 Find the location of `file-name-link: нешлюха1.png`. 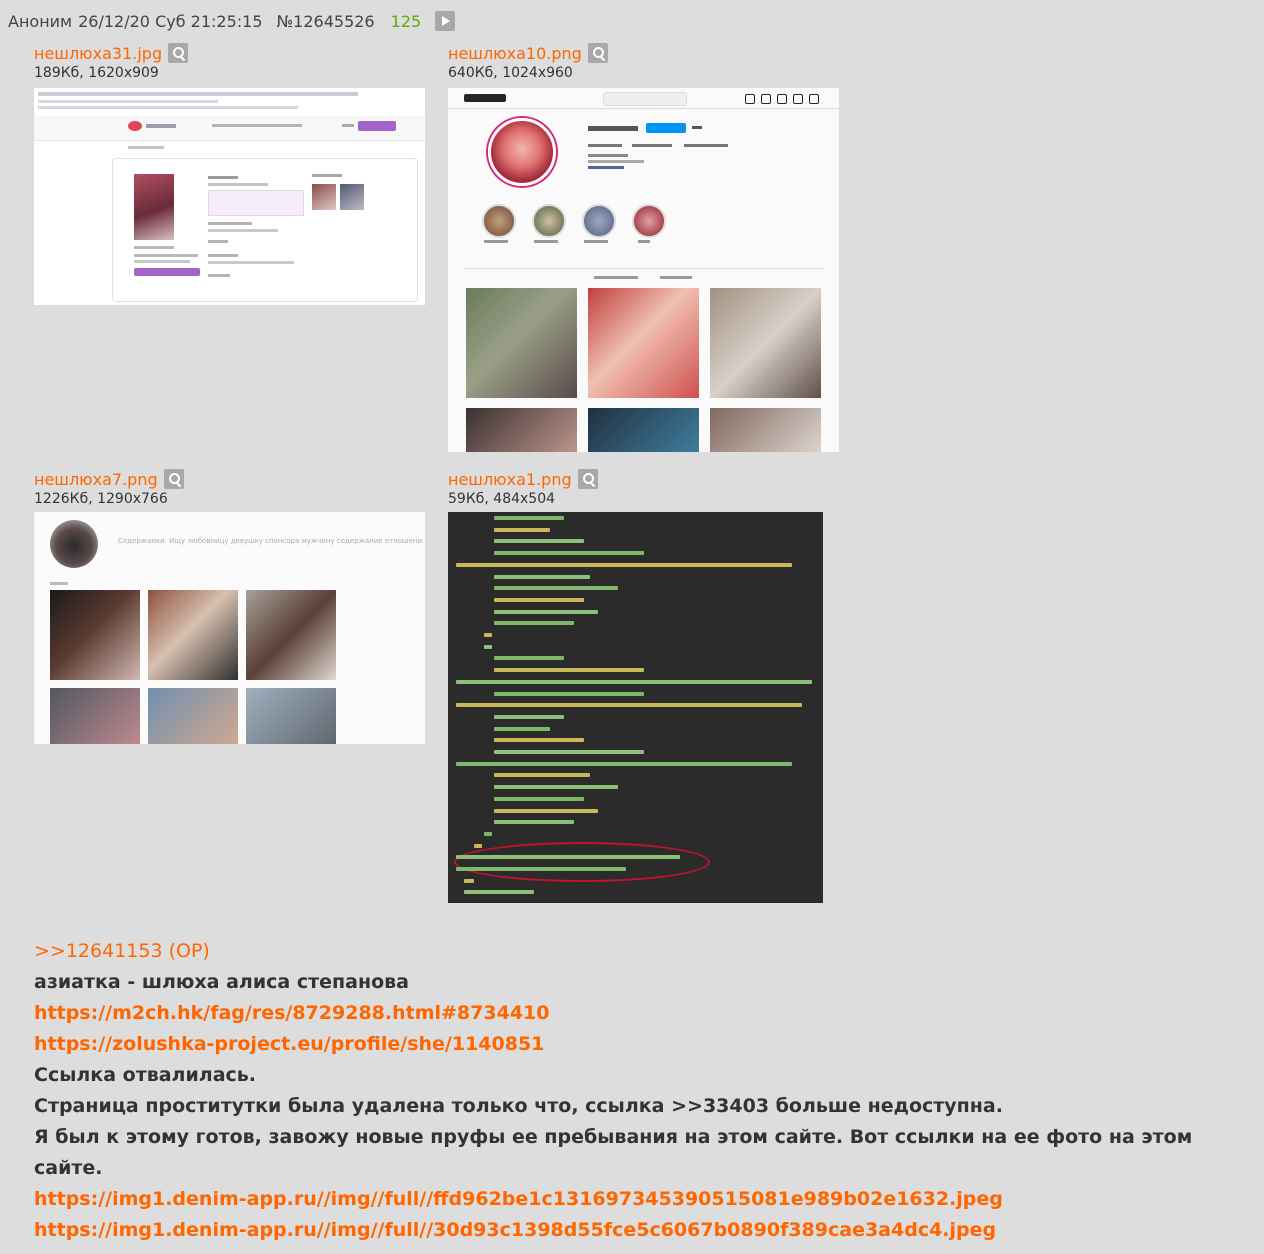

file-name-link: нешлюха1.png is located at coordinates (510, 479).